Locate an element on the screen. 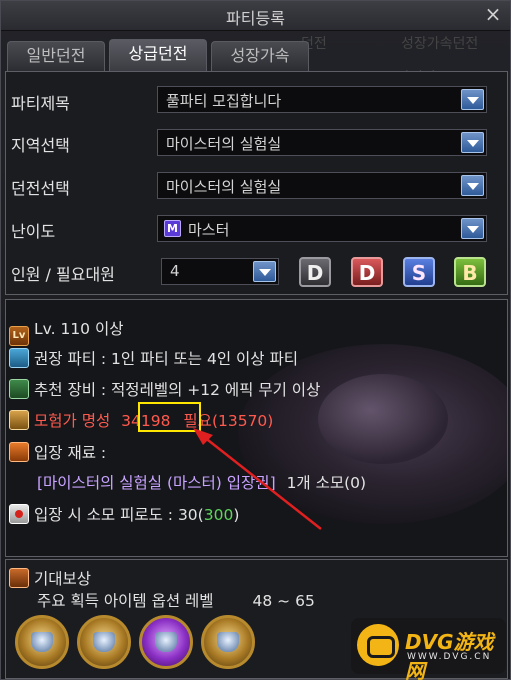 The height and width of the screenshot is (680, 511). reward-option-row: 주요 획득 아이템 옵션 레벨 48 ~ 65 is located at coordinates (176, 600).